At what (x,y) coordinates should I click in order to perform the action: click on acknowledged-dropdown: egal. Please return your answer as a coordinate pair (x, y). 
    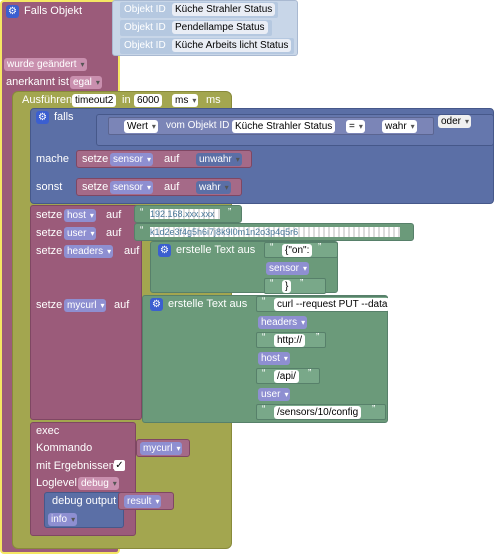
    Looking at the image, I should click on (86, 82).